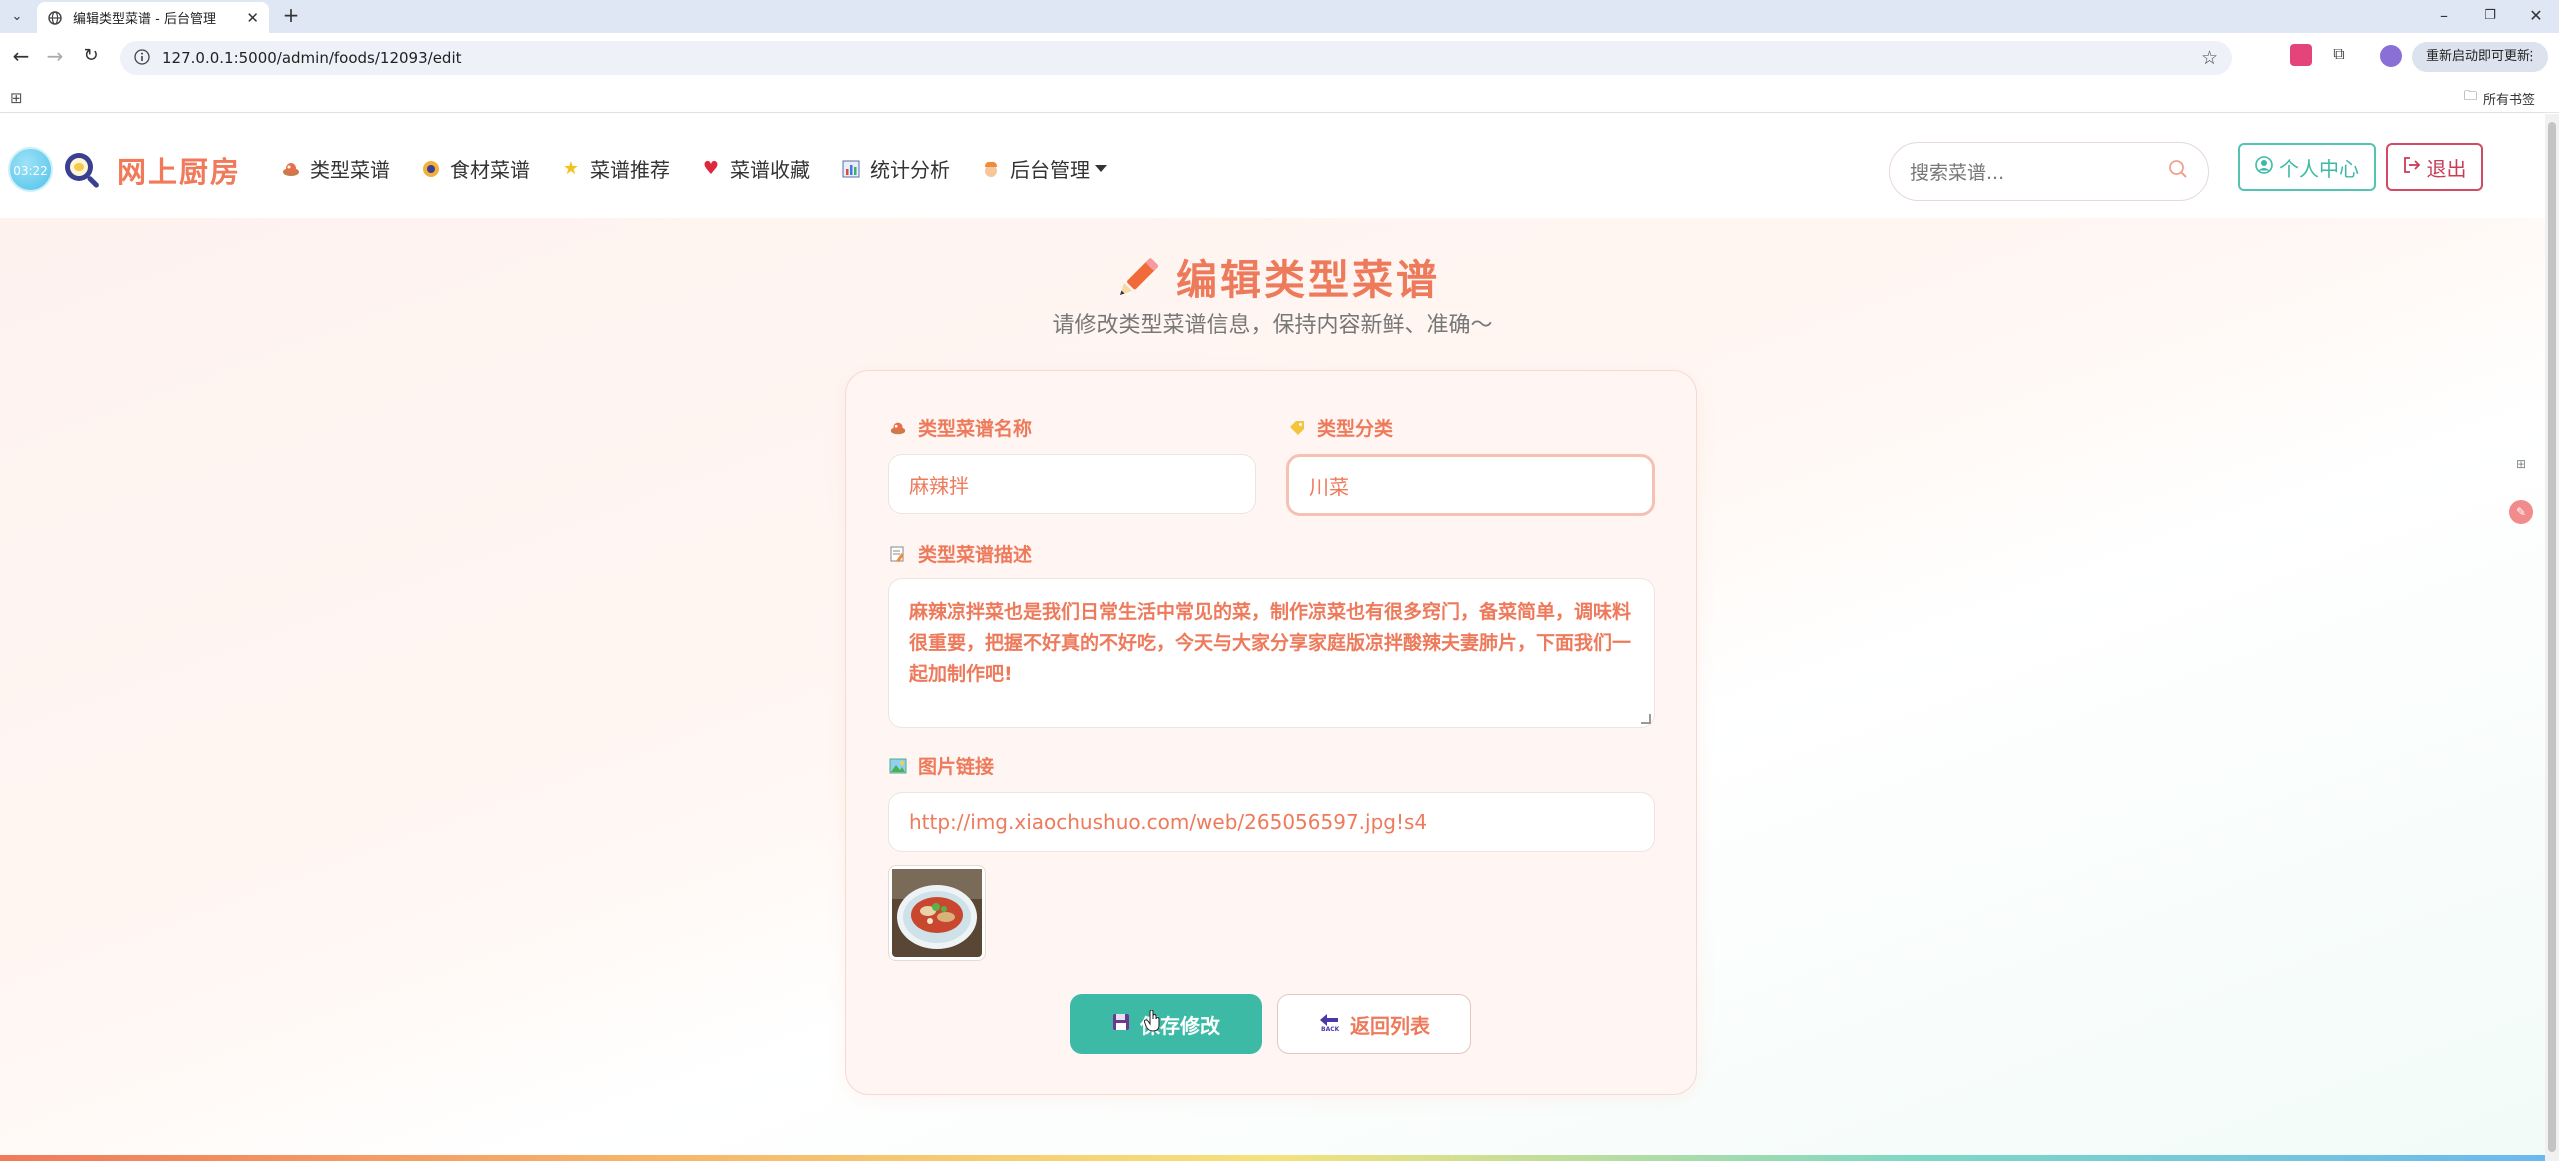  What do you see at coordinates (1152, 1020) in the screenshot?
I see `hand-cursor-icon` at bounding box center [1152, 1020].